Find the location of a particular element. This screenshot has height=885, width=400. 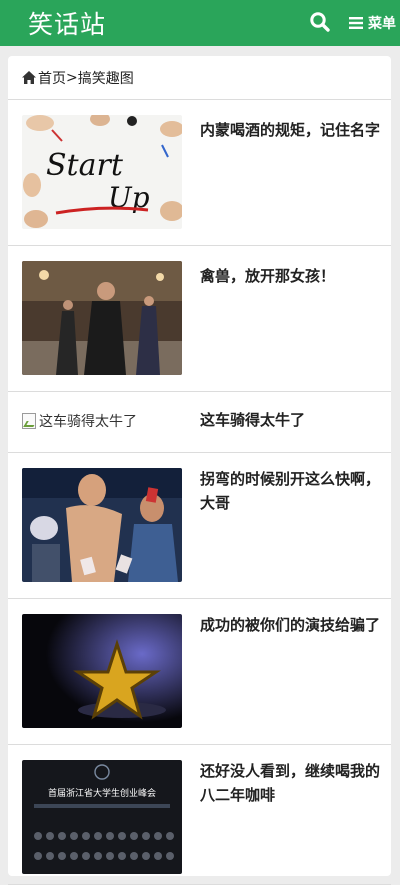

image-alt-text: 这车骑得太牛了 is located at coordinates (88, 422).